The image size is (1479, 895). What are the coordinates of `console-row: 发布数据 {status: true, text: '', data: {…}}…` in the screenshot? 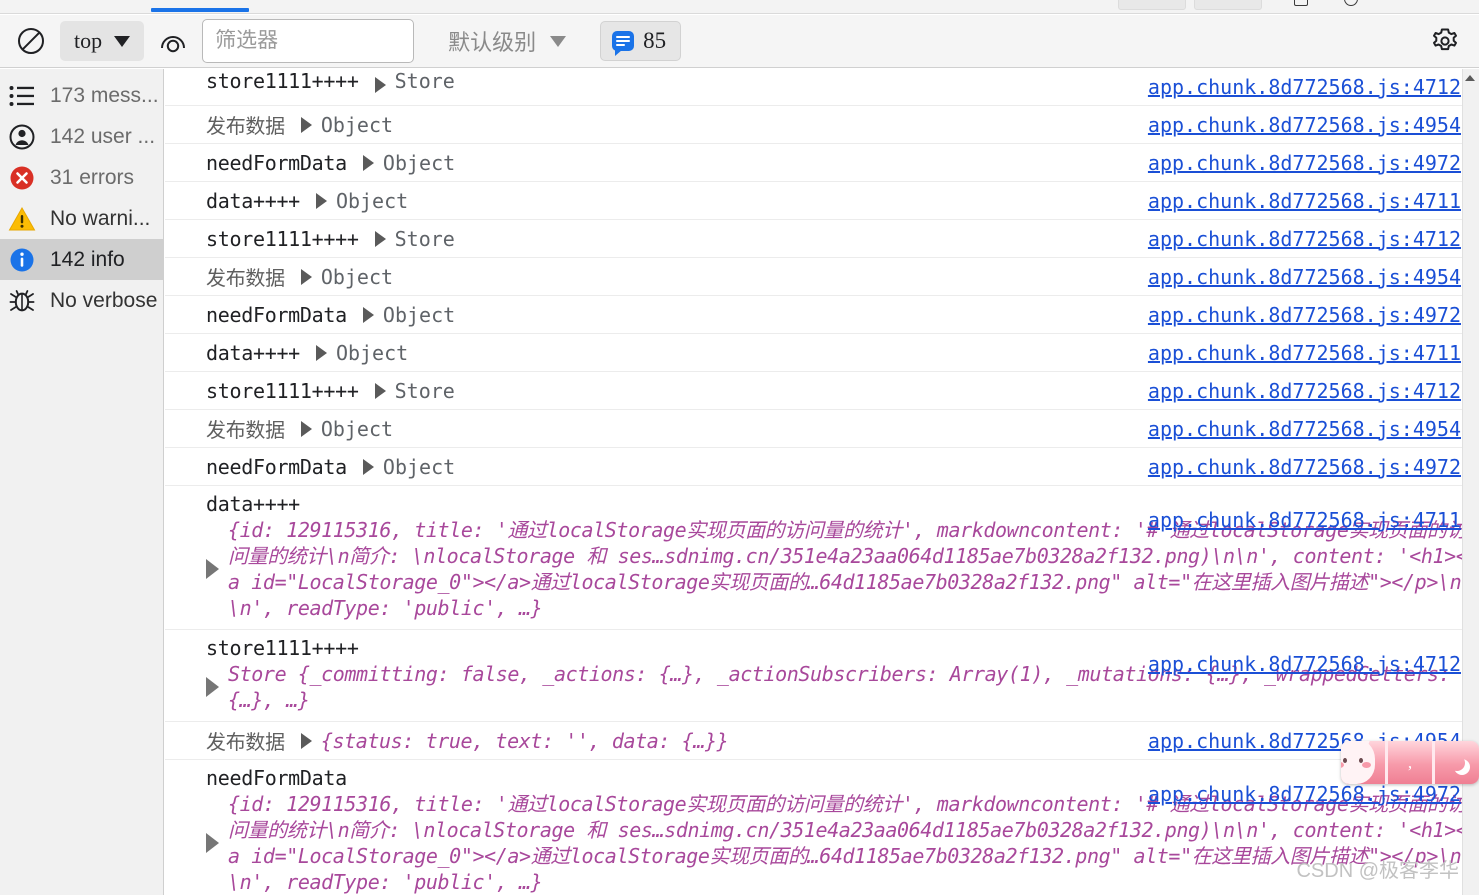 It's located at (822, 741).